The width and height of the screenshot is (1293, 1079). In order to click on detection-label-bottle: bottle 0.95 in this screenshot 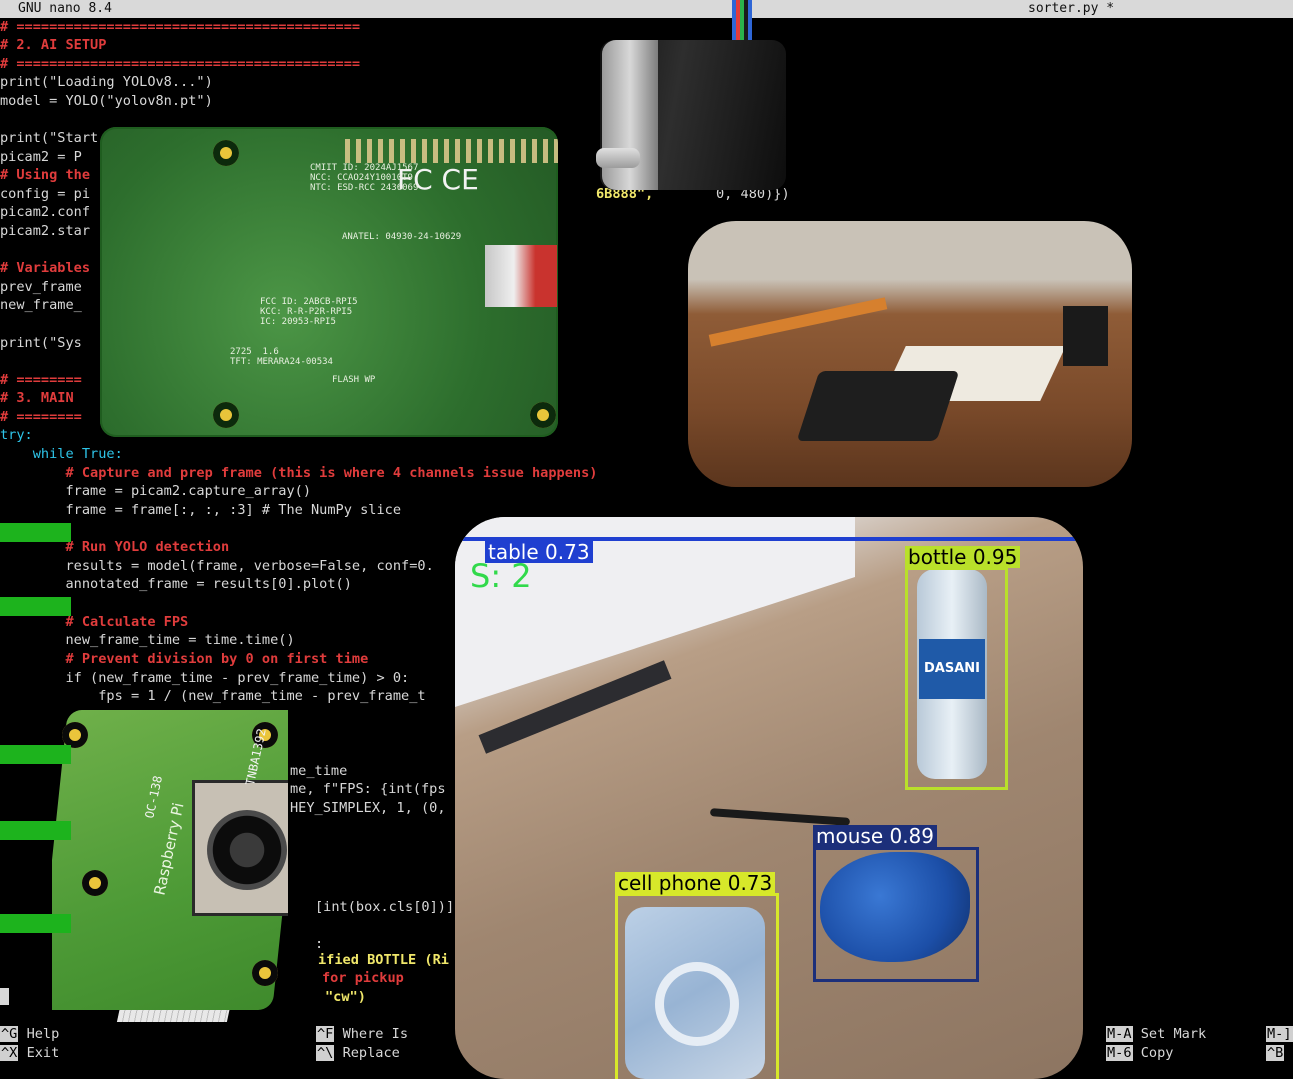, I will do `click(963, 557)`.